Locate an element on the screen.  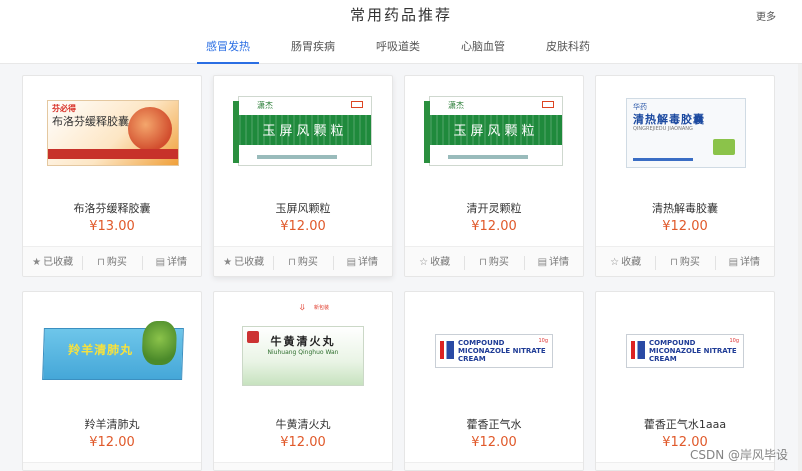
category-tabs: 感冒发热 肠胃疾病 呼吸道类 心脑血管 皮肤科药 is located at coordinates (401, 51).